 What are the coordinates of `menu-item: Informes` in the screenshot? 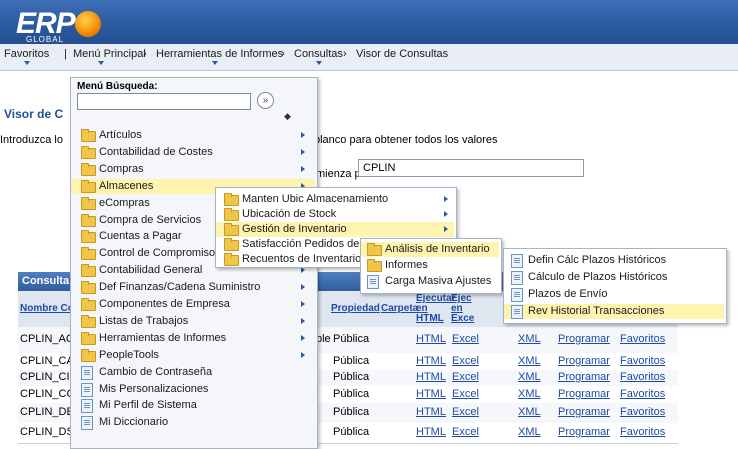 It's located at (430, 265).